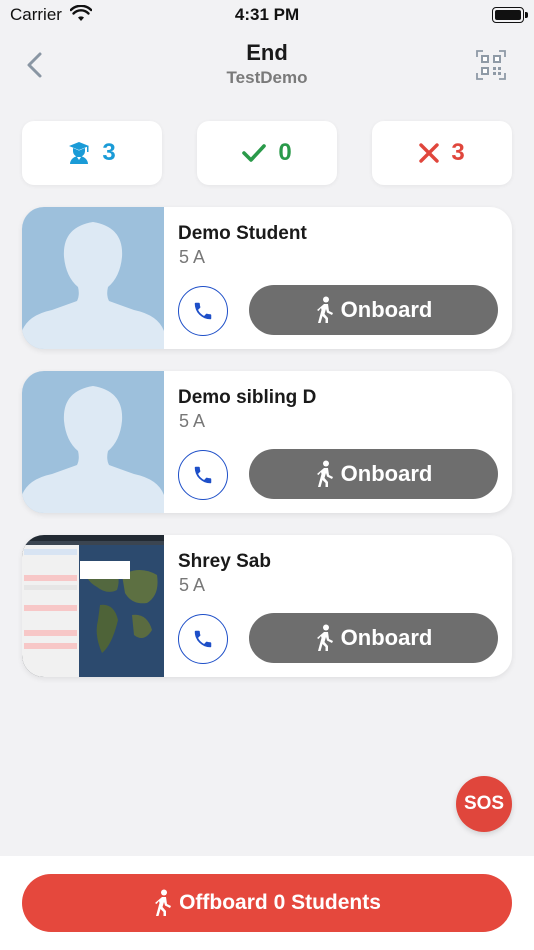 This screenshot has width=534, height=950. Describe the element at coordinates (247, 397) in the screenshot. I see `student-name: Demo sibling D` at that location.